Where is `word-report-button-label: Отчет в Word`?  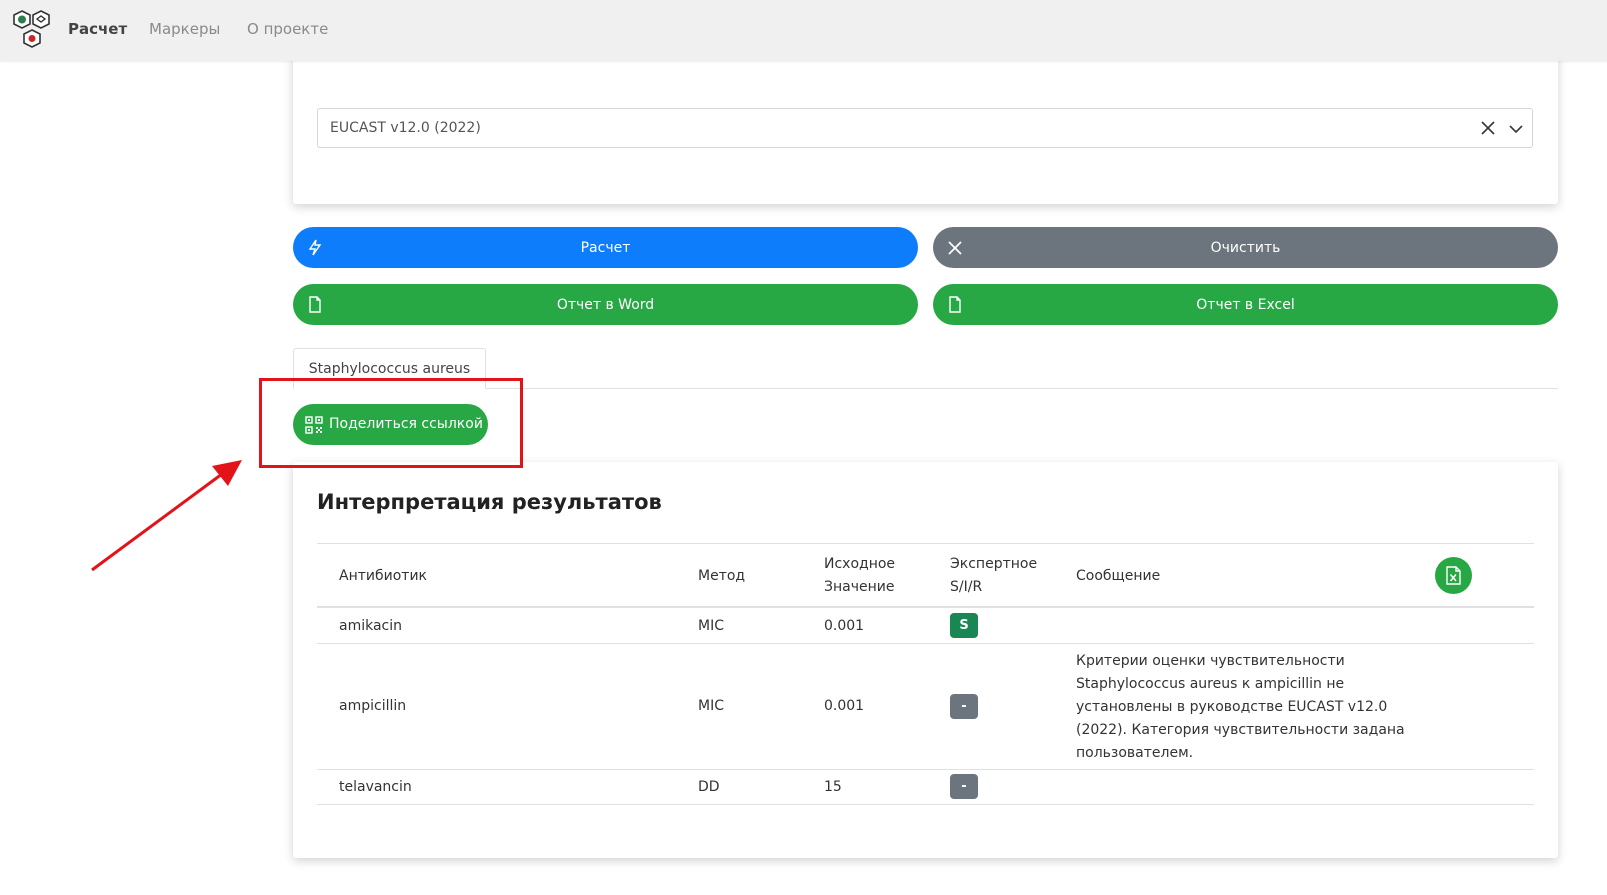 word-report-button-label: Отчет в Word is located at coordinates (605, 304).